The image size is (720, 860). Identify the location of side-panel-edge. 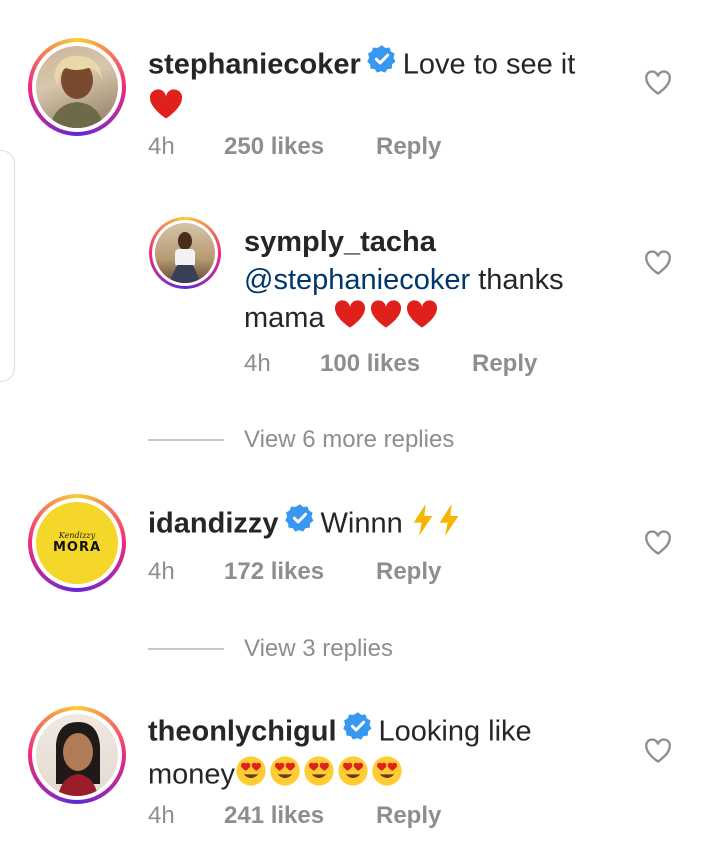
(7, 266).